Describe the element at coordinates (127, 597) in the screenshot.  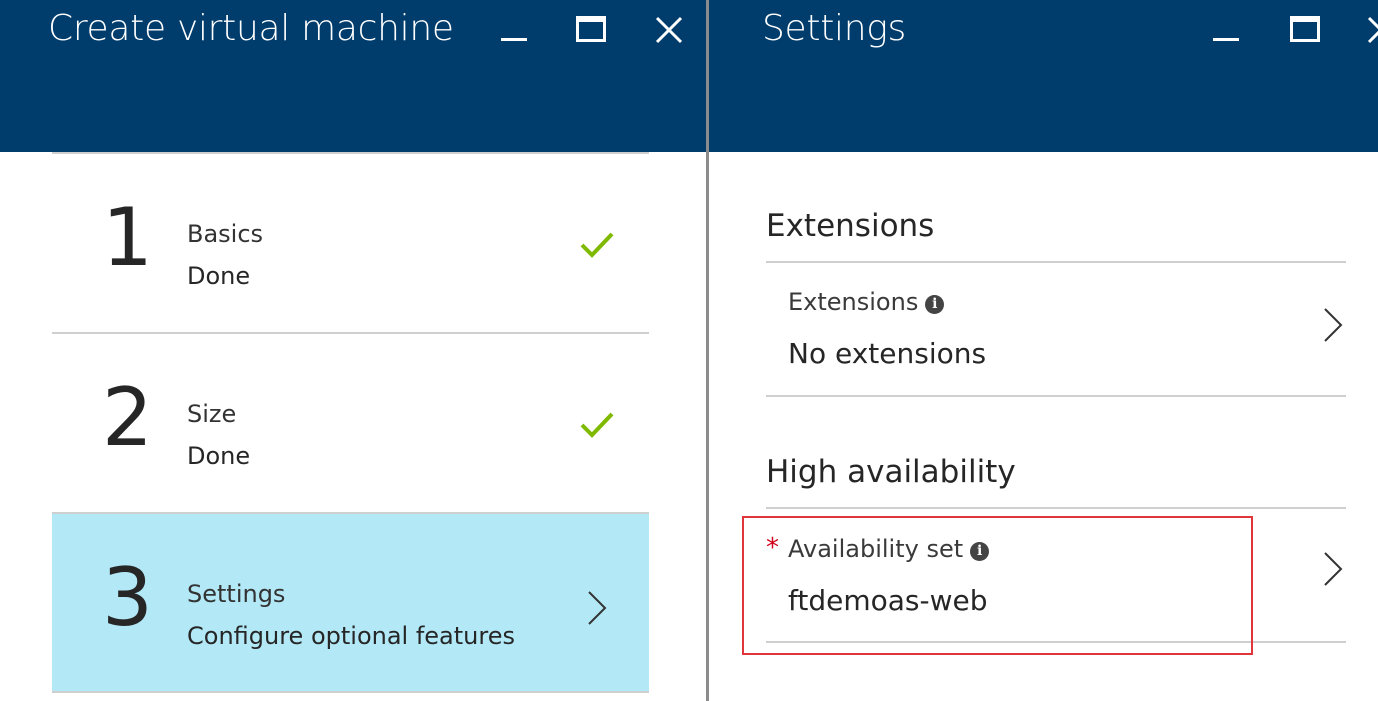
I see `step-number: 3` at that location.